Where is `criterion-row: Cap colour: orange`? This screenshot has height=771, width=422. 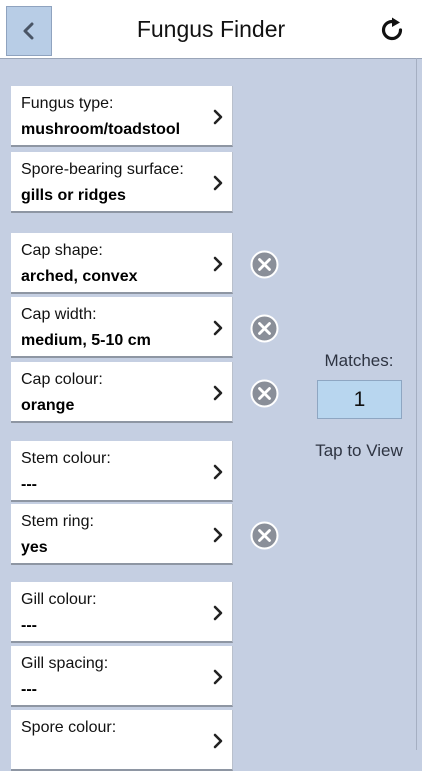
criterion-row: Cap colour: orange is located at coordinates (122, 392).